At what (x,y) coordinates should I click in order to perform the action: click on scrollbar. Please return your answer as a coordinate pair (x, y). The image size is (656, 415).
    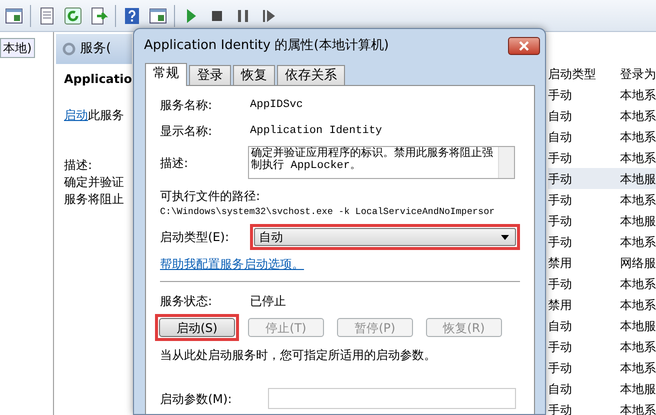
    Looking at the image, I should click on (506, 162).